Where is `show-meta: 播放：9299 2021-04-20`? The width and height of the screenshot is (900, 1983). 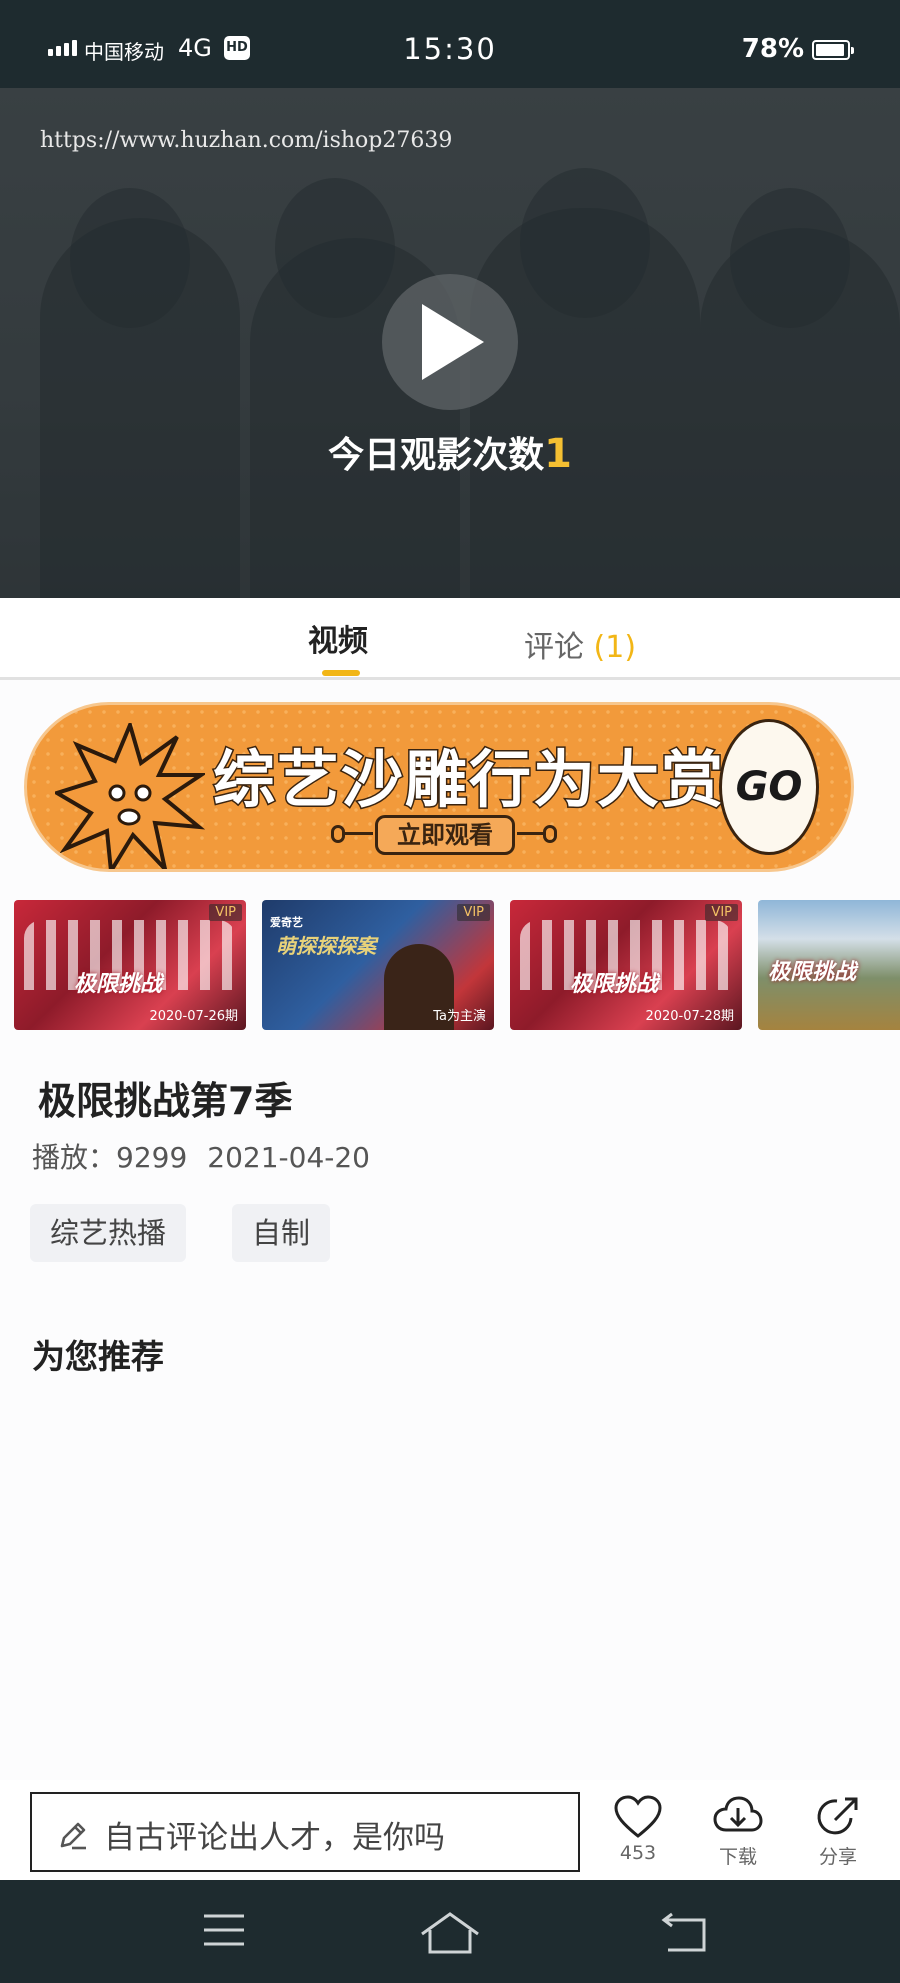
show-meta: 播放：9299 2021-04-20 is located at coordinates (201, 1156).